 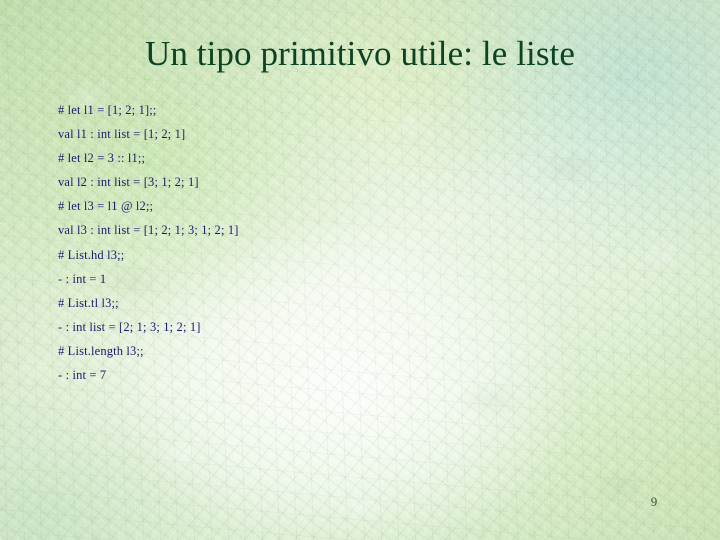 I want to click on code-line: val l2 : int list = [3; 1; 2; 1], so click(x=128, y=182).